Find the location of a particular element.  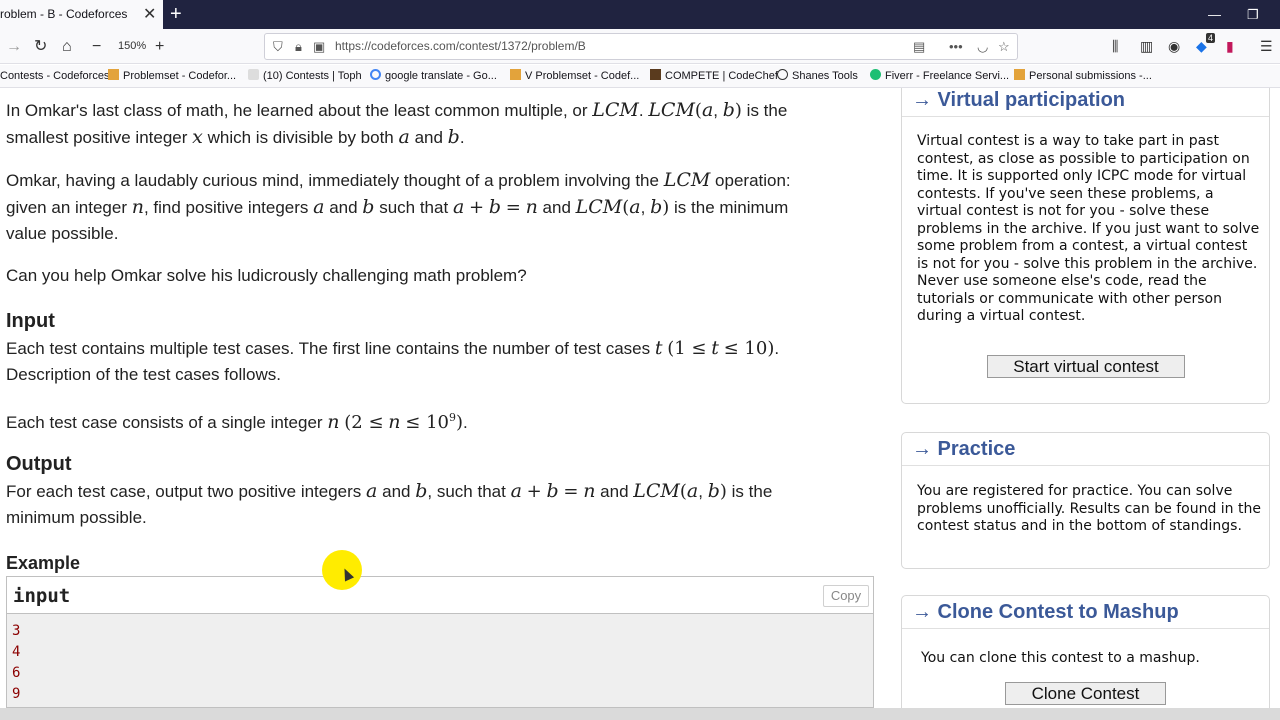

google-icon is located at coordinates (375, 74).